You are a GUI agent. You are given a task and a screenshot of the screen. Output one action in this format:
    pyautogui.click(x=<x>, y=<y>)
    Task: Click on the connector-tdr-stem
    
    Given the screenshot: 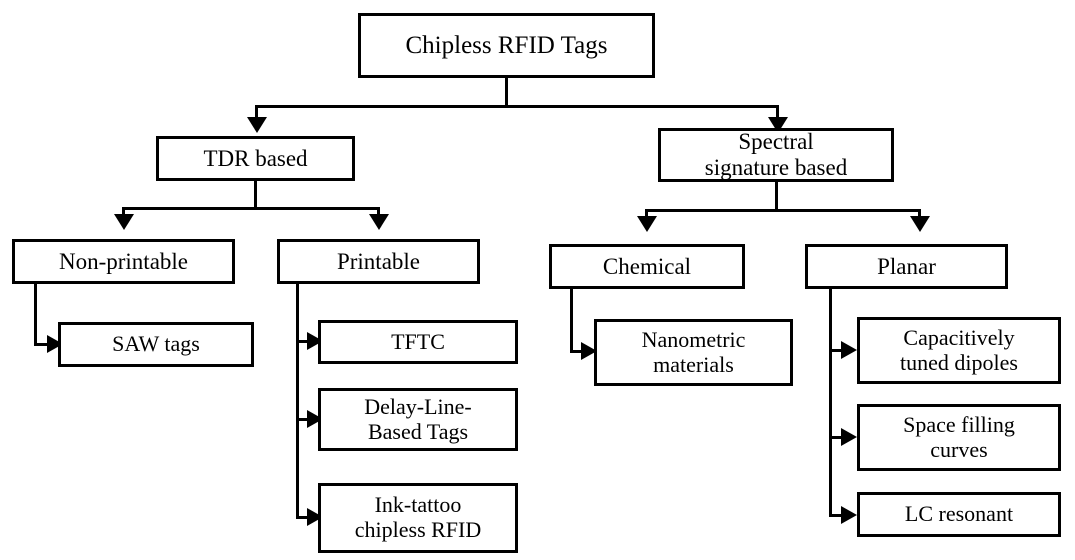 What is the action you would take?
    pyautogui.click(x=255, y=194)
    